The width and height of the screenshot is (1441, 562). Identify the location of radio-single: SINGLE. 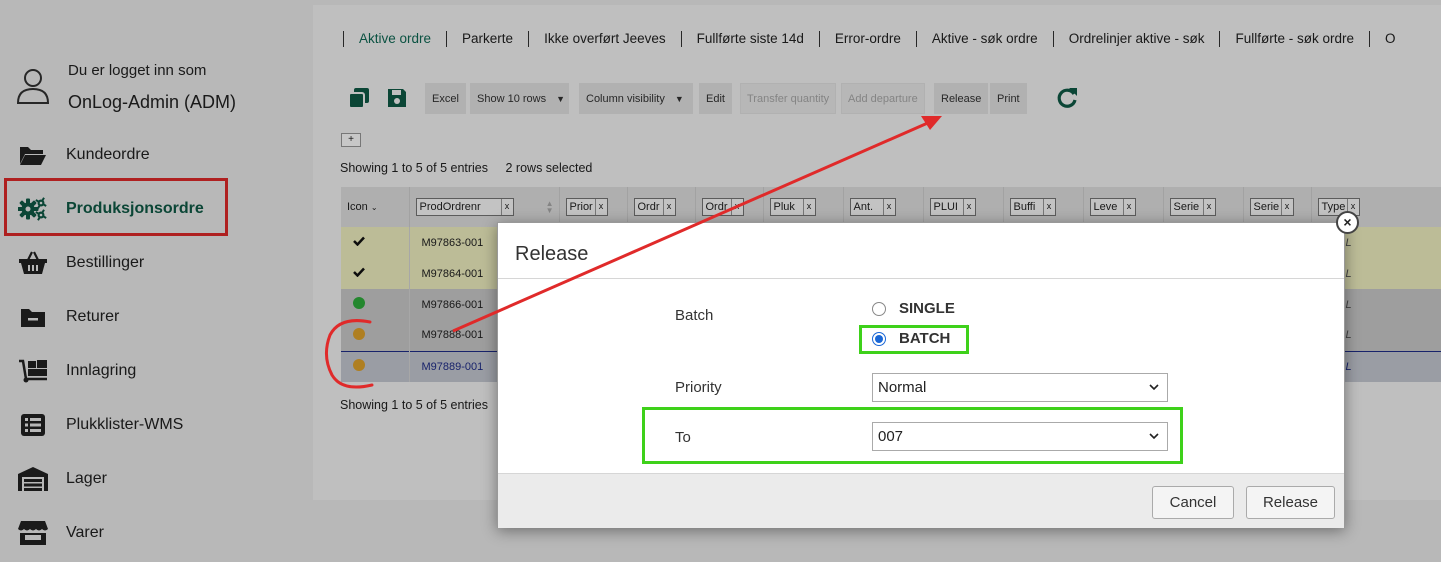
(913, 308).